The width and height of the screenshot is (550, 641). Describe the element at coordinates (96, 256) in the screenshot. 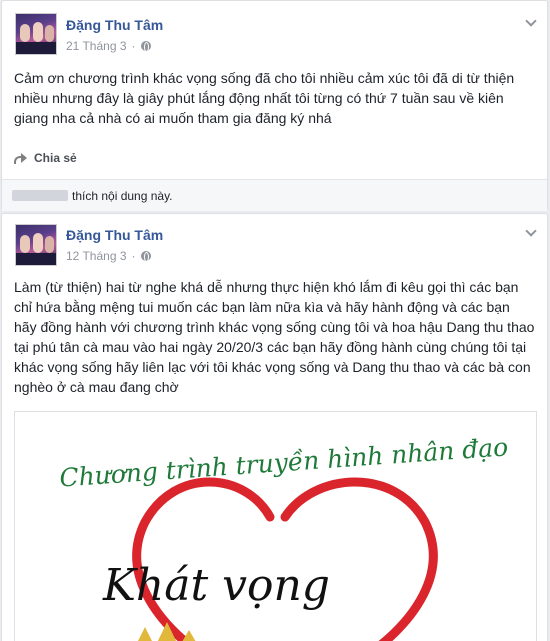

I see `post-date: 12 Tháng 3` at that location.